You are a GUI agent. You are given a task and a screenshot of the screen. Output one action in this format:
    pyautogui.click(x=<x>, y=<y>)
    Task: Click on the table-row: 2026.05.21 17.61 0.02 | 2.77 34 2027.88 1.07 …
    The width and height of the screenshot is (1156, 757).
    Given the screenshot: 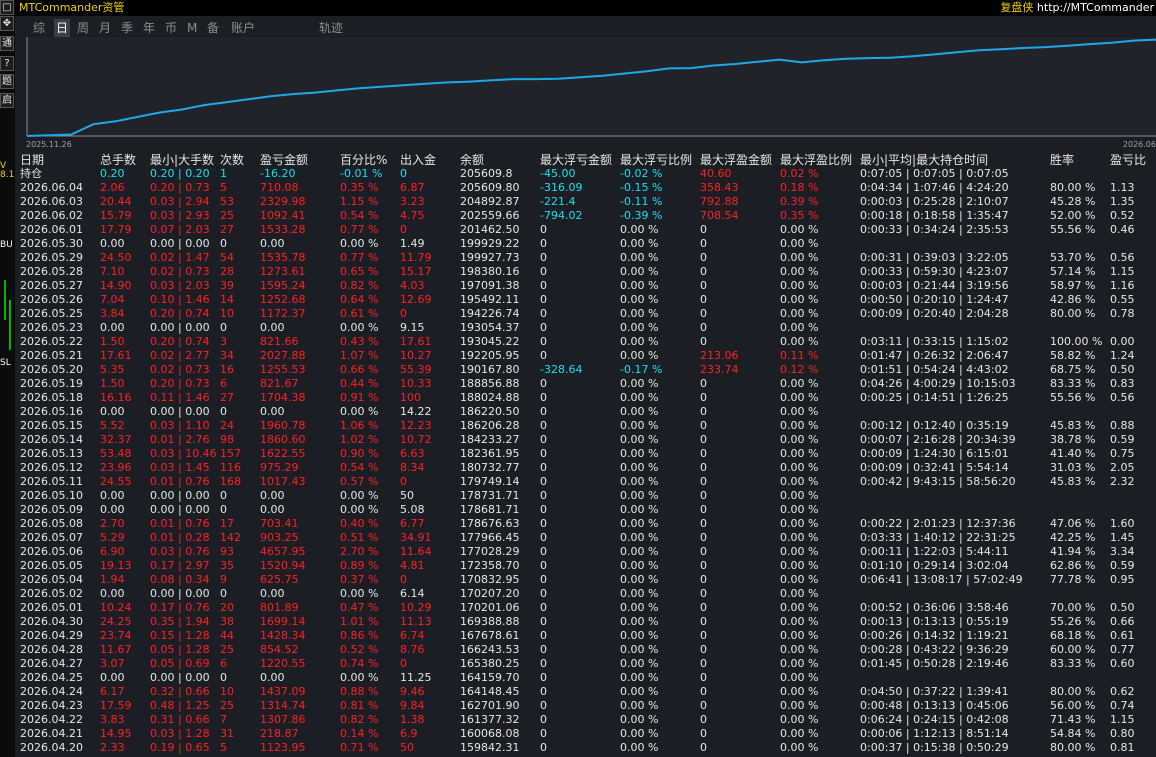 What is the action you would take?
    pyautogui.click(x=585, y=356)
    